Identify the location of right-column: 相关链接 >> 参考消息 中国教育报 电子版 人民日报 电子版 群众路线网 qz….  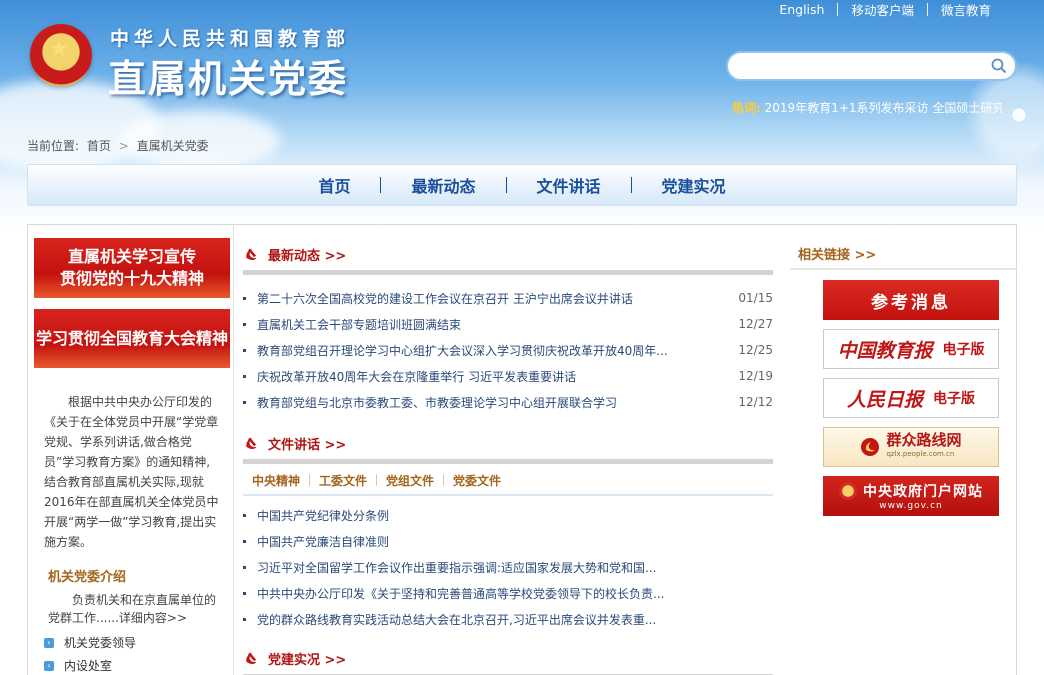
(903, 381).